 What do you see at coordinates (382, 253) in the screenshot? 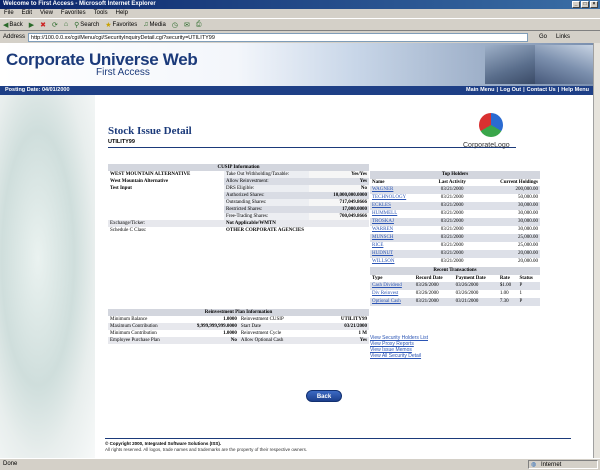
I see `holder-link: HUDNUT` at bounding box center [382, 253].